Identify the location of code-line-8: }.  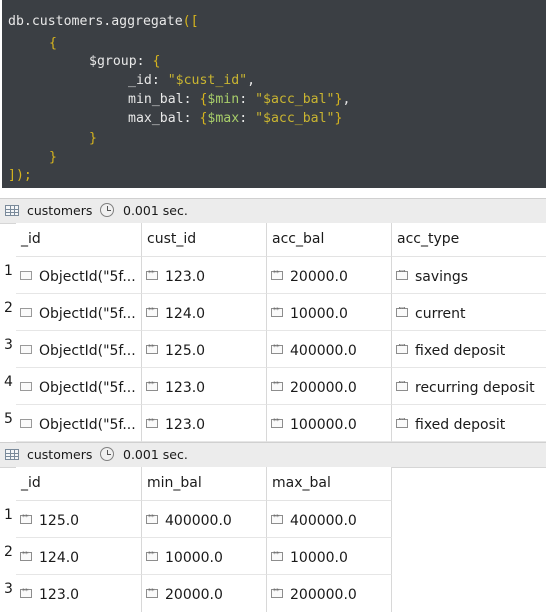
(53, 157).